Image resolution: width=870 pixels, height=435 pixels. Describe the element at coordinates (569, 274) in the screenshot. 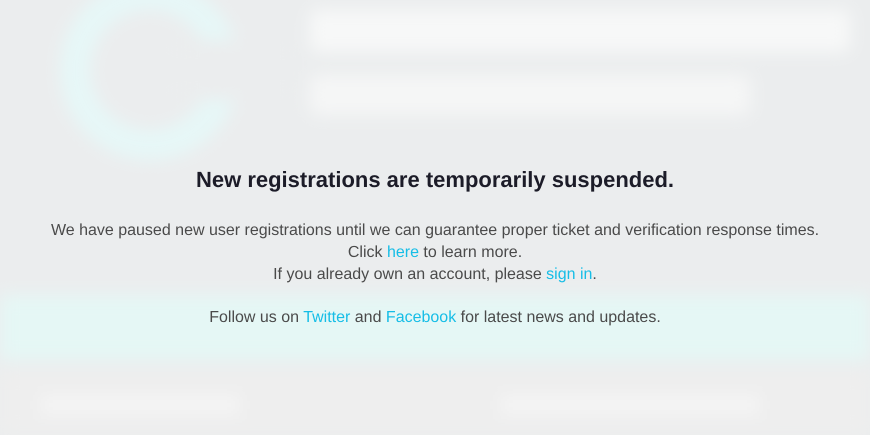

I see `text-link: sign in` at that location.